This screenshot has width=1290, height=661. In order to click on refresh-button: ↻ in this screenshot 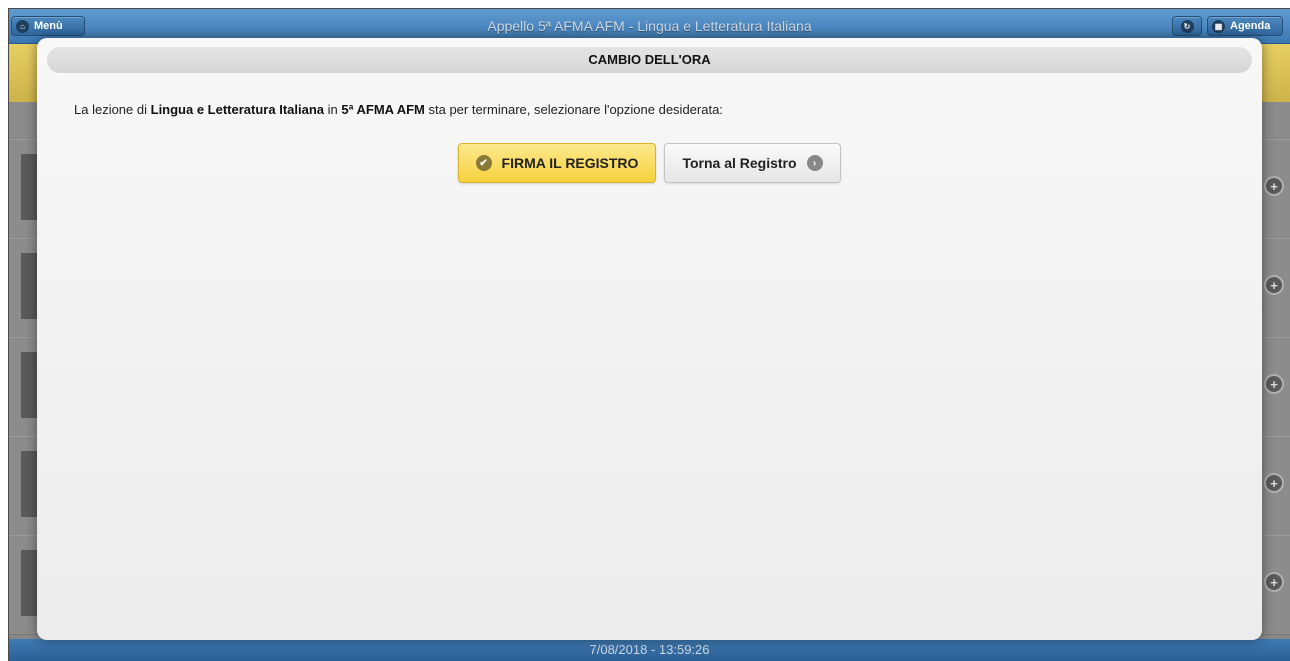, I will do `click(1187, 26)`.